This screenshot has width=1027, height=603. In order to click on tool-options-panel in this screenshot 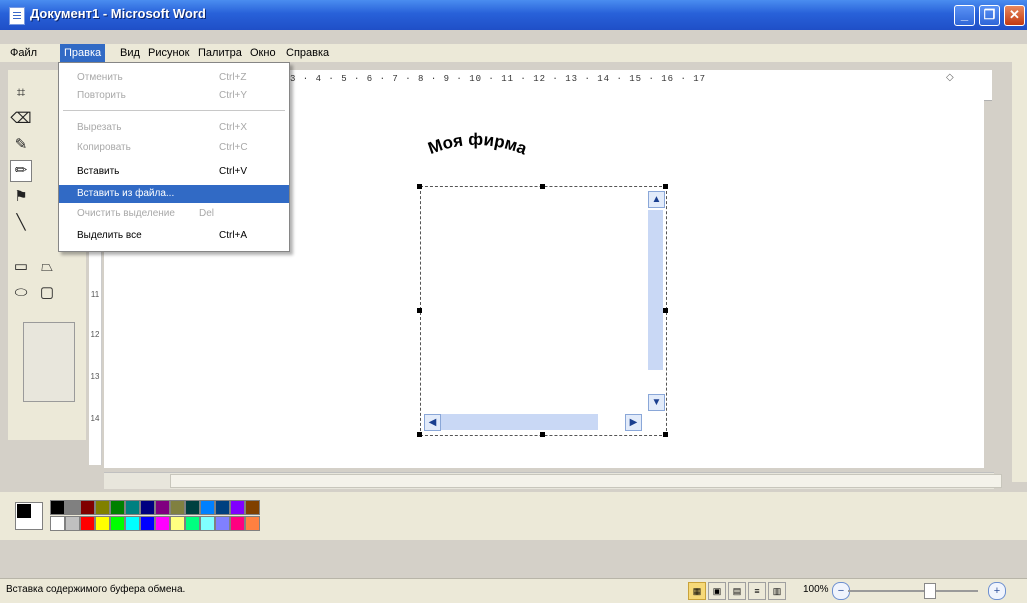, I will do `click(49, 362)`.